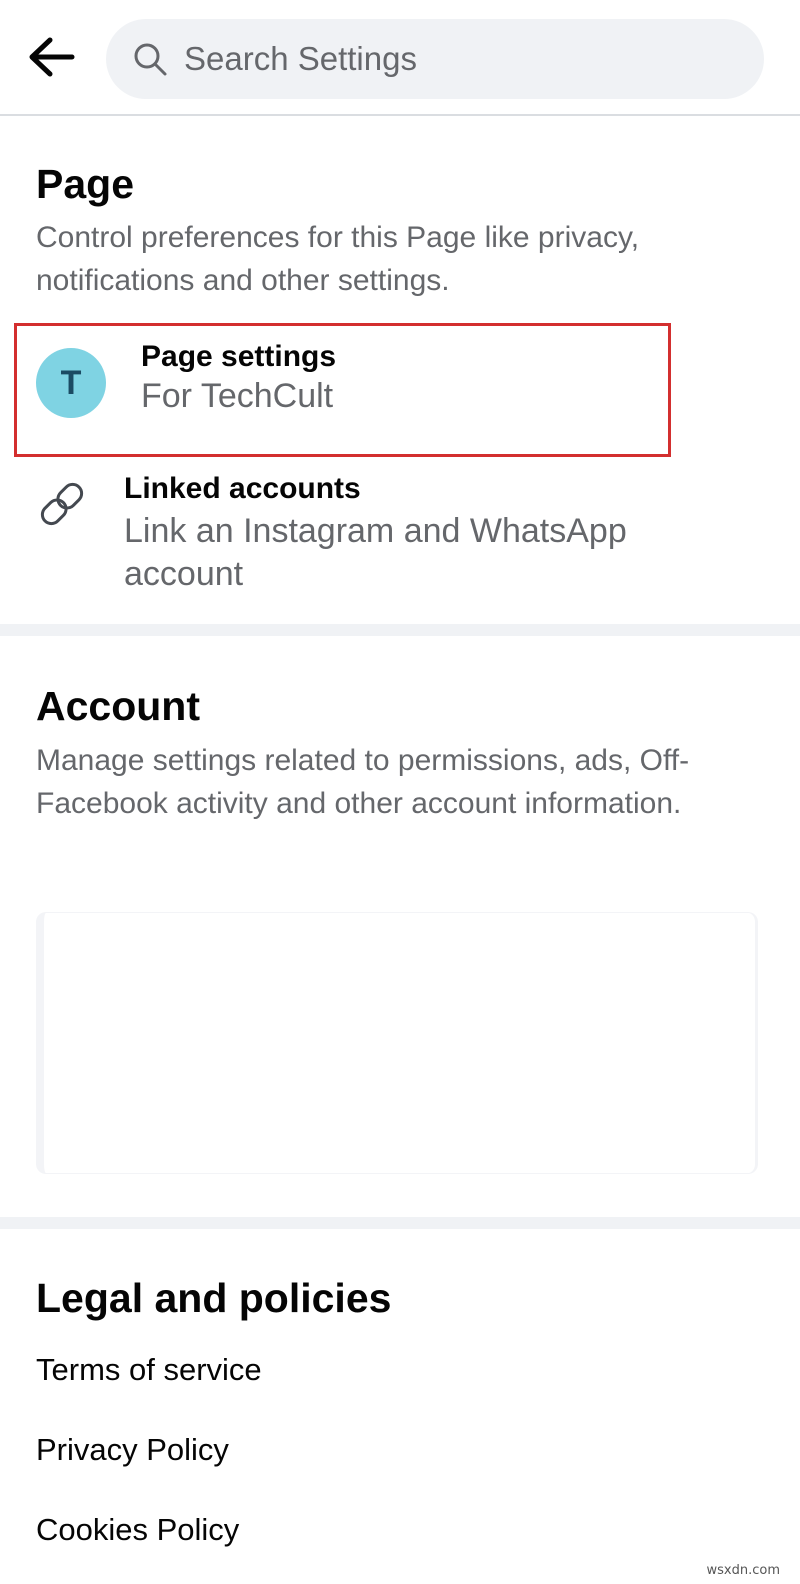 The image size is (800, 1584). Describe the element at coordinates (345, 388) in the screenshot. I see `page-settings-item: T Page settings For TechCult` at that location.